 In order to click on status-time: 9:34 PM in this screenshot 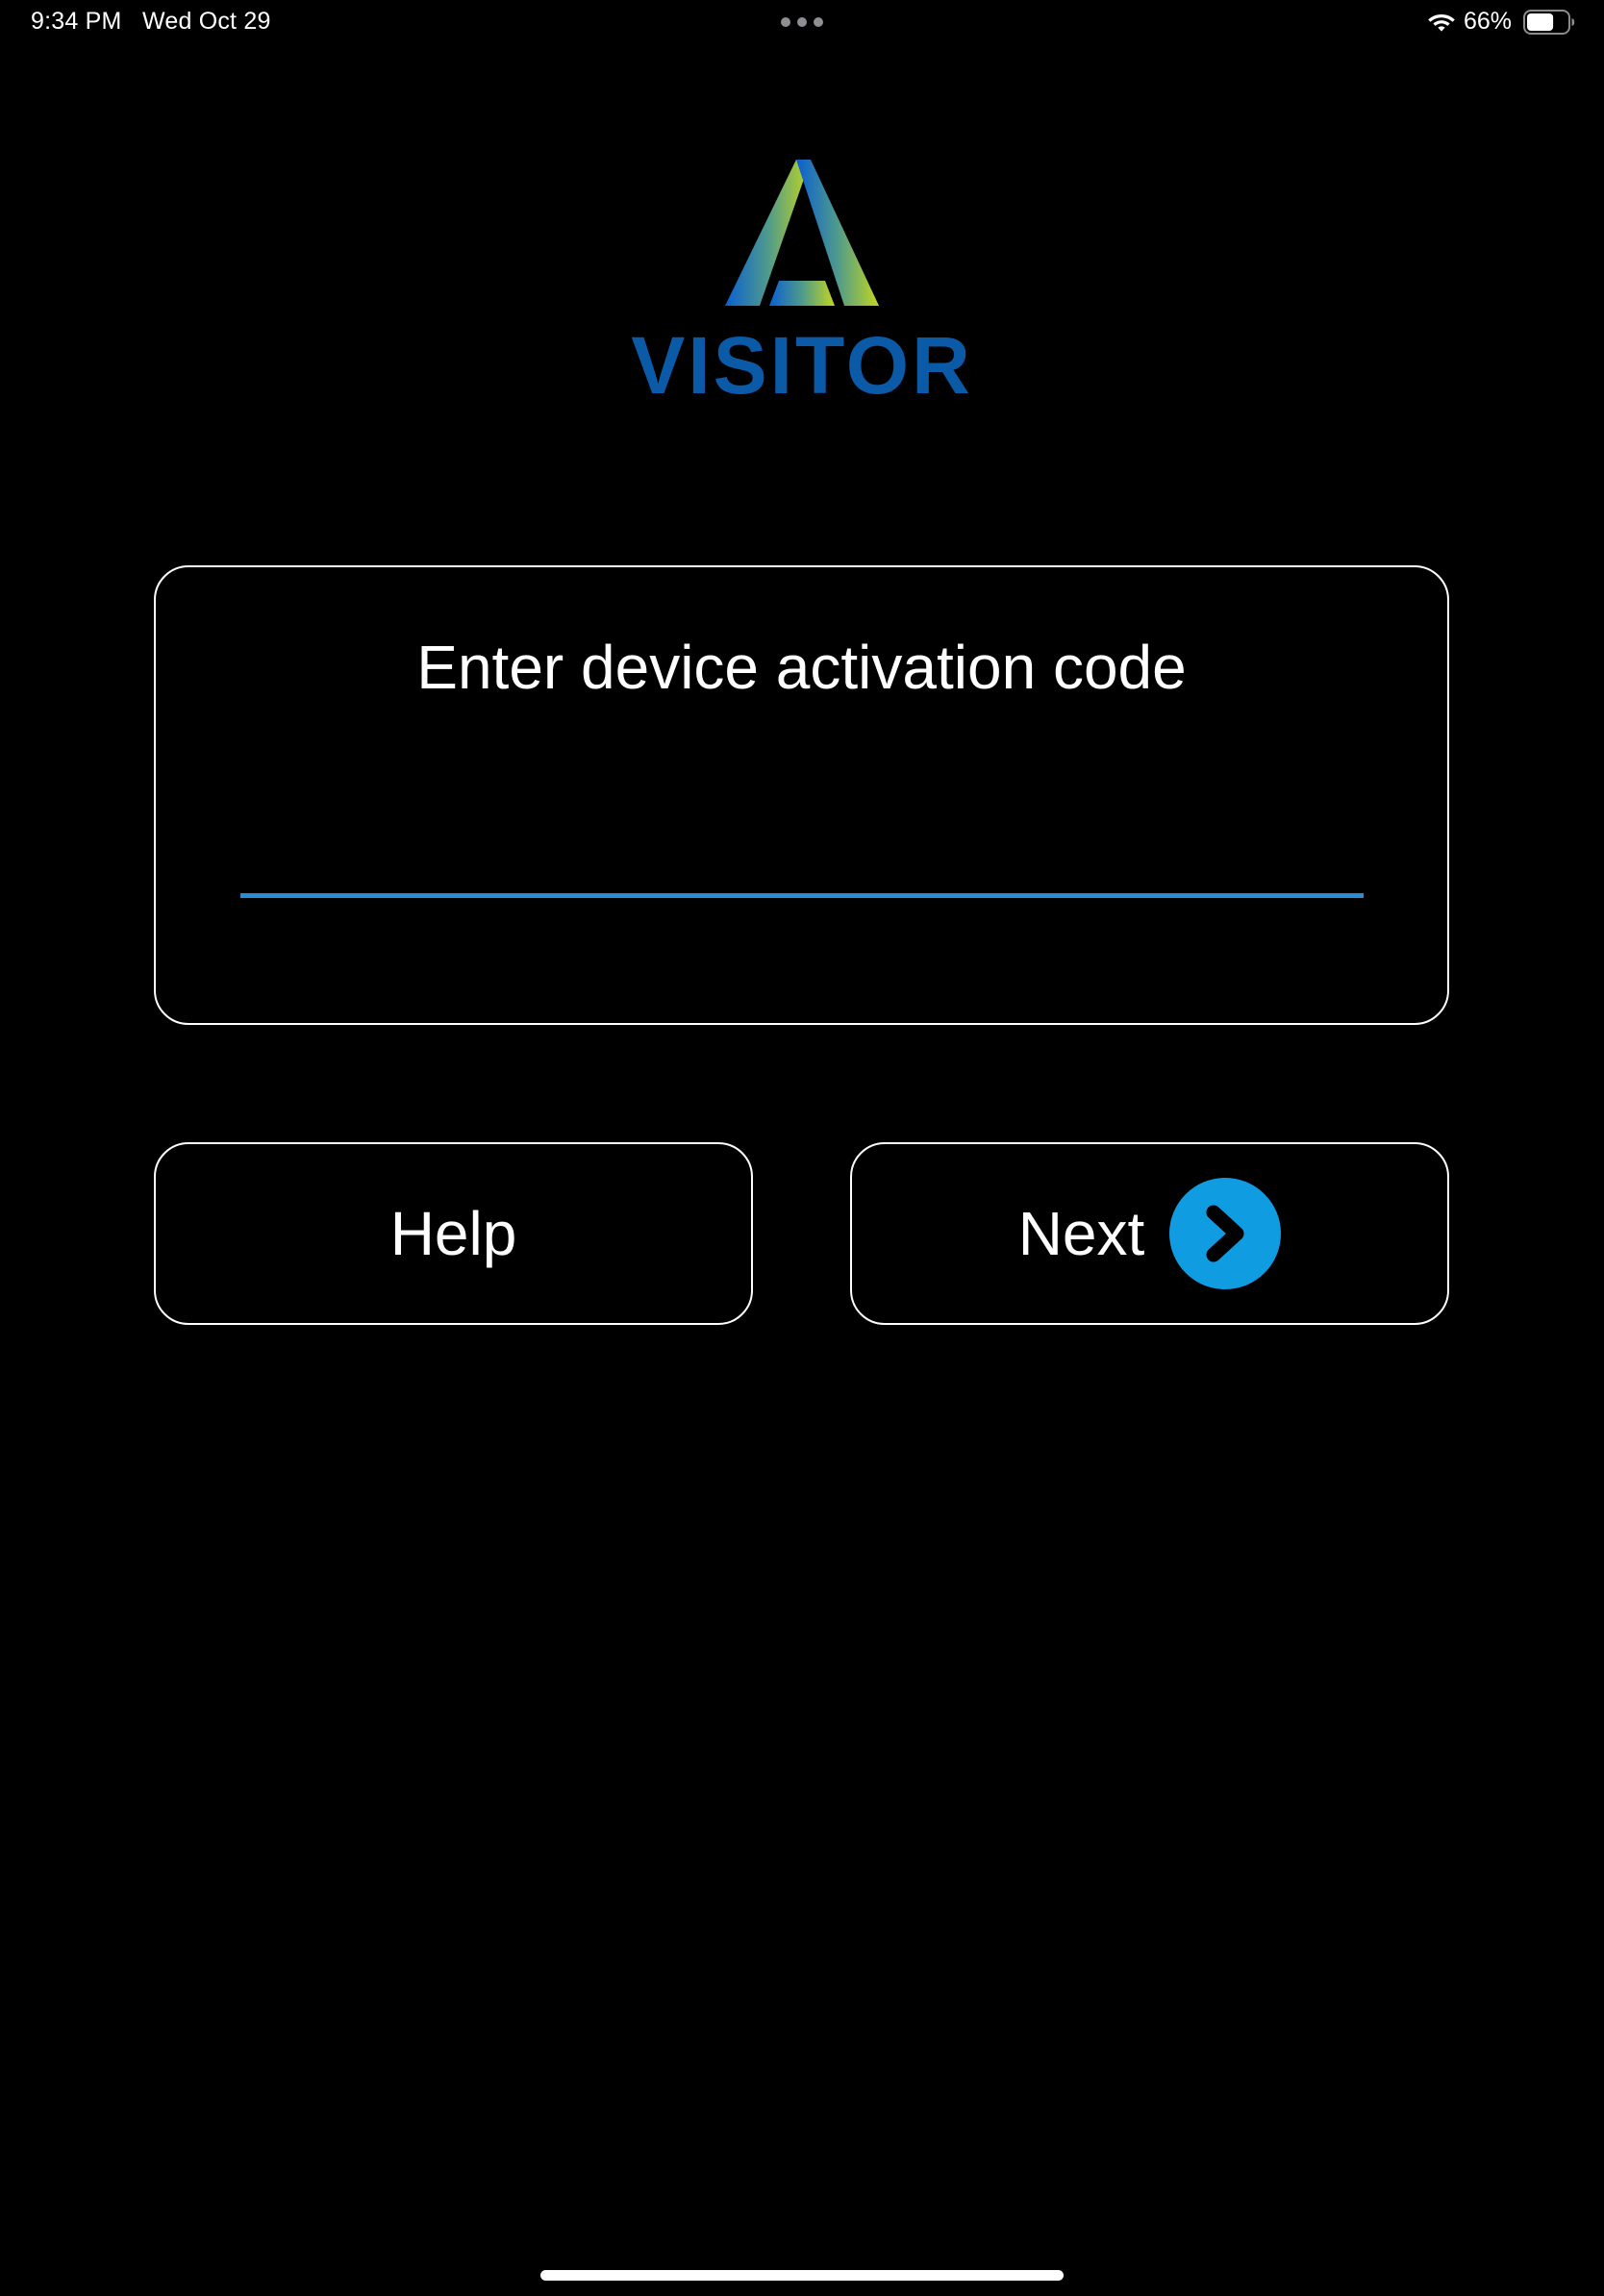, I will do `click(76, 21)`.